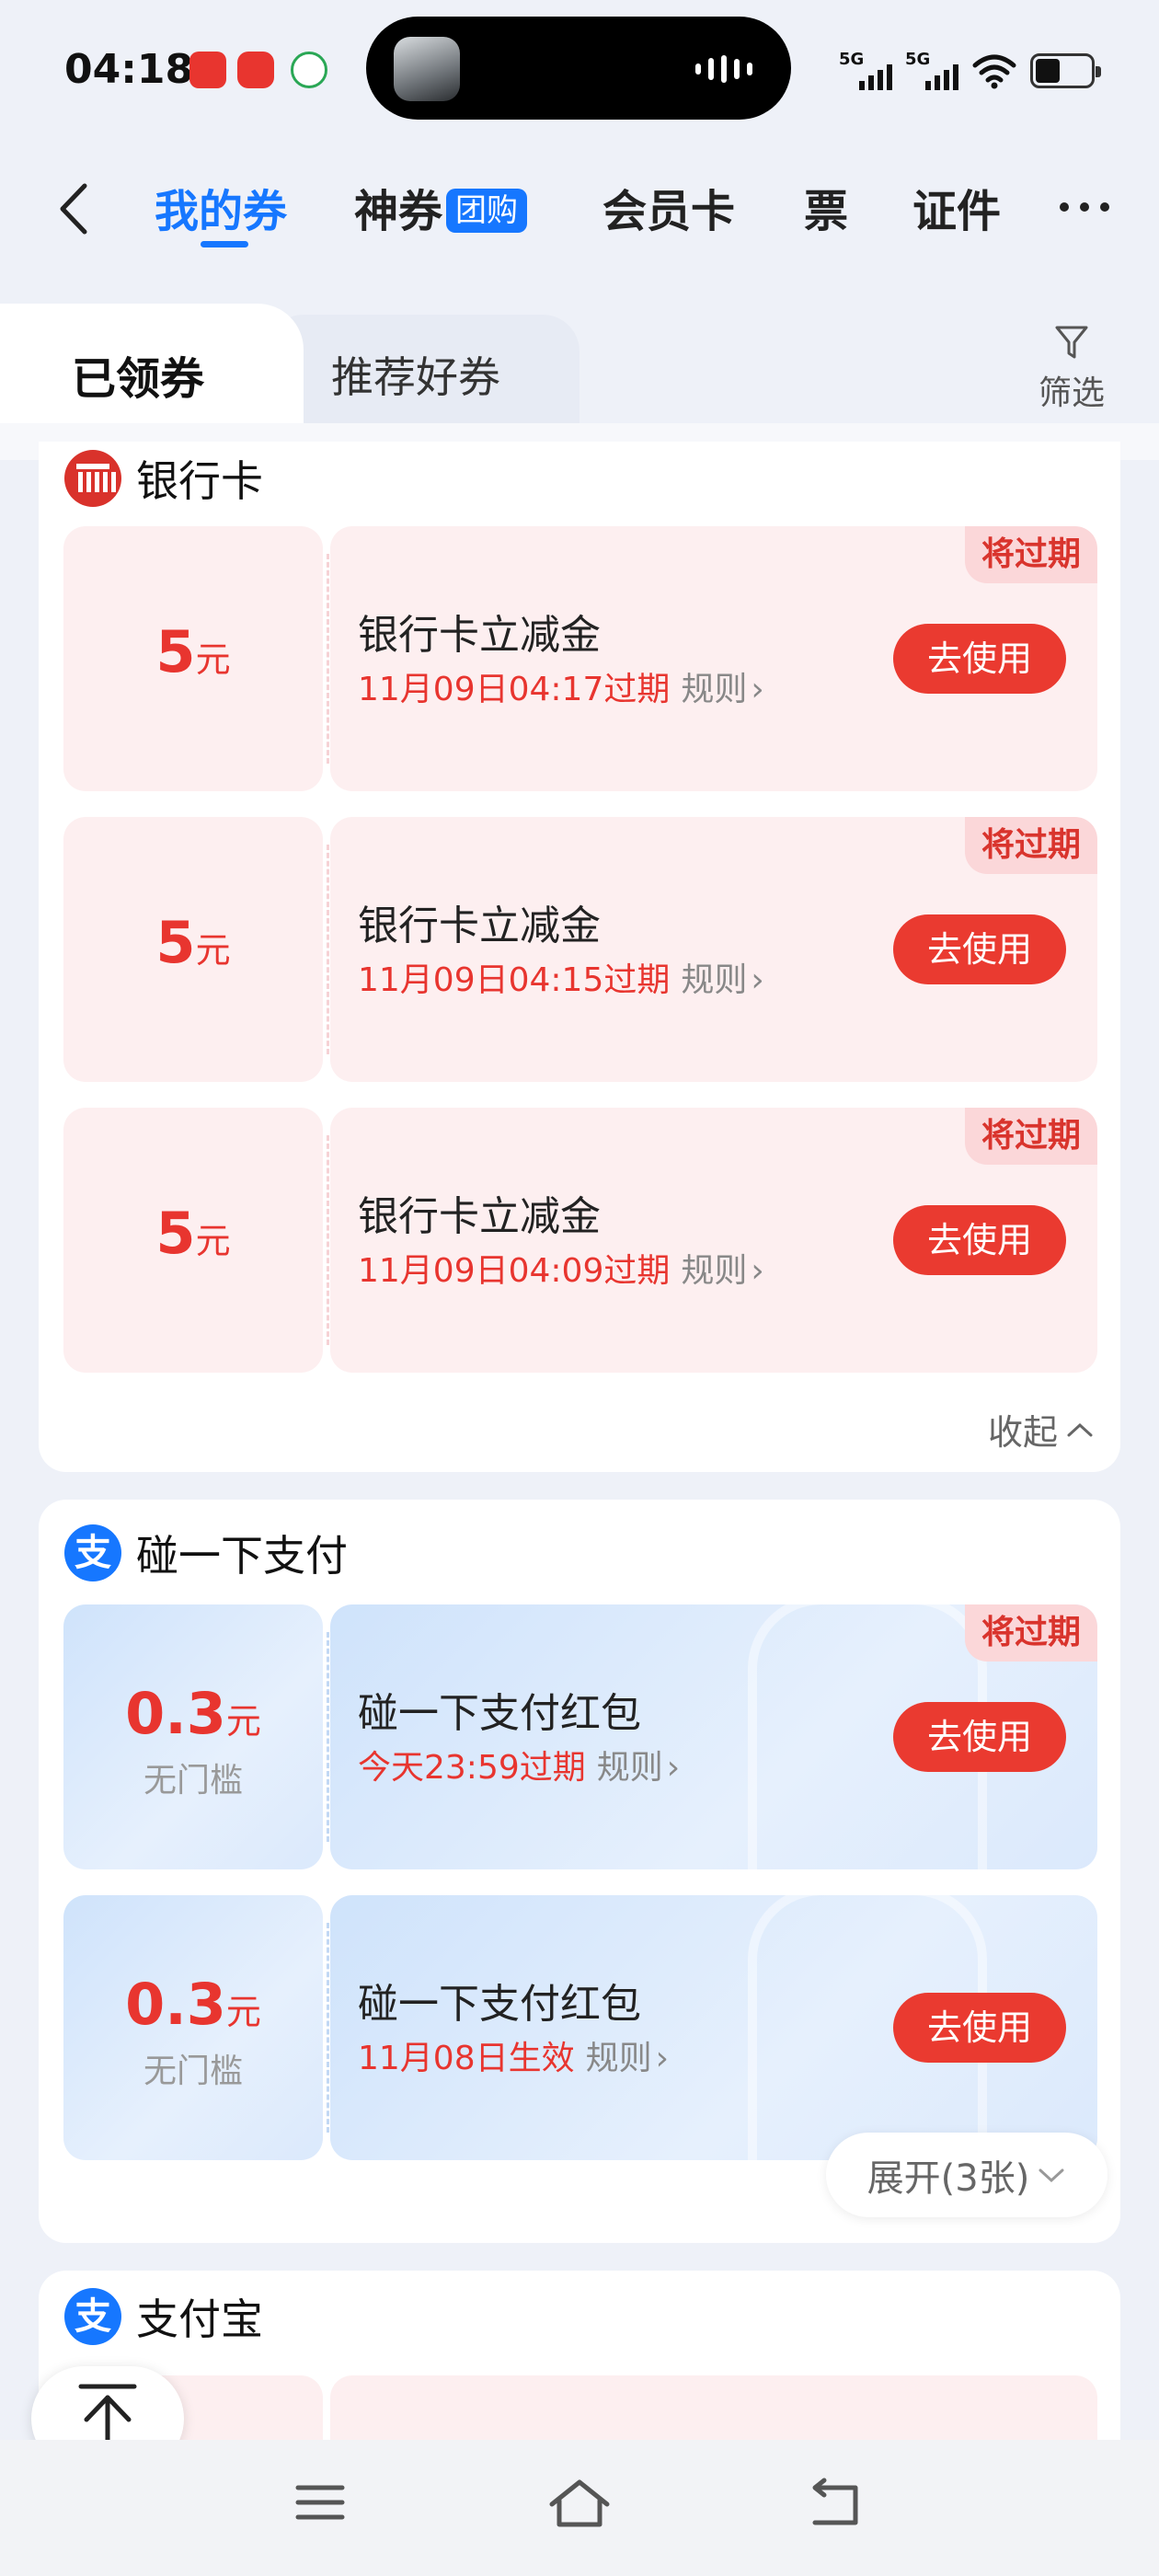  Describe the element at coordinates (466, 2058) in the screenshot. I see `valid-from-text: 11月08日生效` at that location.